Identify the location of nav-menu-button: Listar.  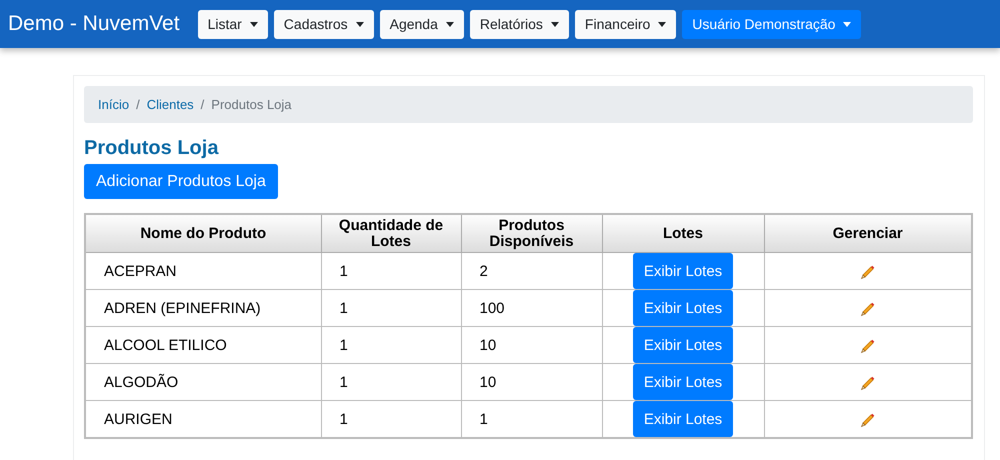
(233, 24).